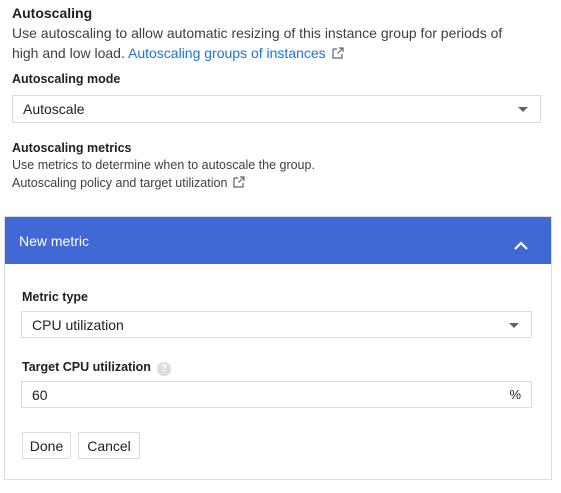  I want to click on metric-type-select: CPU utilization, so click(276, 324).